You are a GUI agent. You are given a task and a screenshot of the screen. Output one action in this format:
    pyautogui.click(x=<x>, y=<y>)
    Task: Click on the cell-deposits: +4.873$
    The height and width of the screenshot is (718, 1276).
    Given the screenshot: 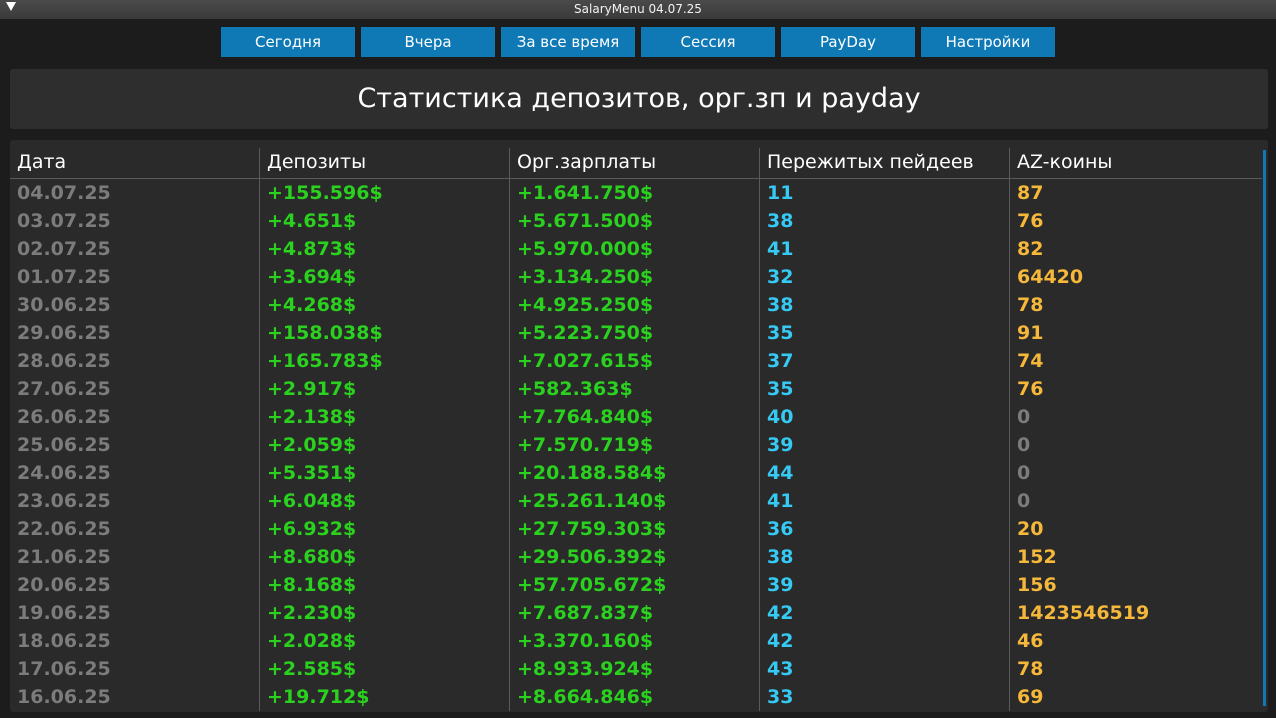 What is the action you would take?
    pyautogui.click(x=385, y=249)
    